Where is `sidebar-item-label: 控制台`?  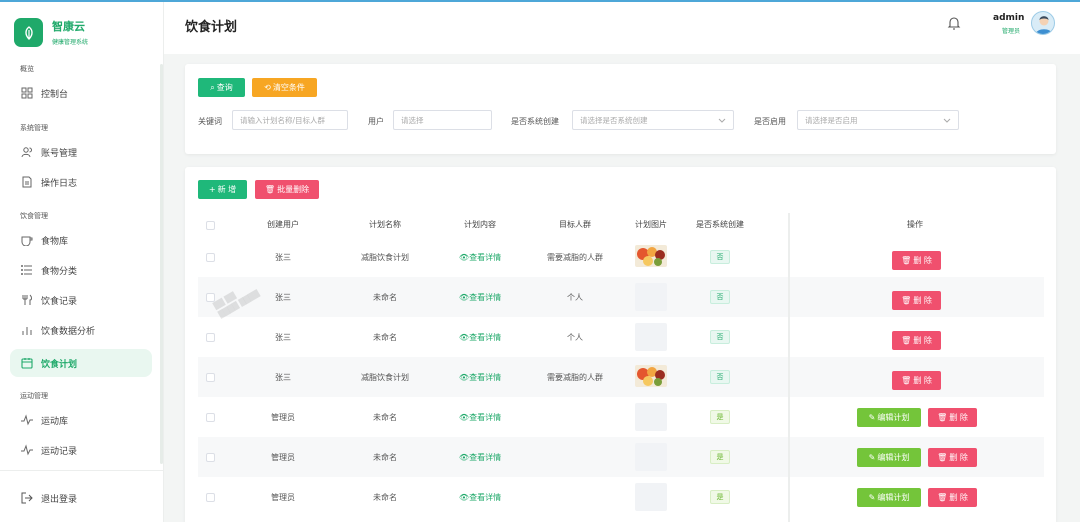 sidebar-item-label: 控制台 is located at coordinates (55, 94).